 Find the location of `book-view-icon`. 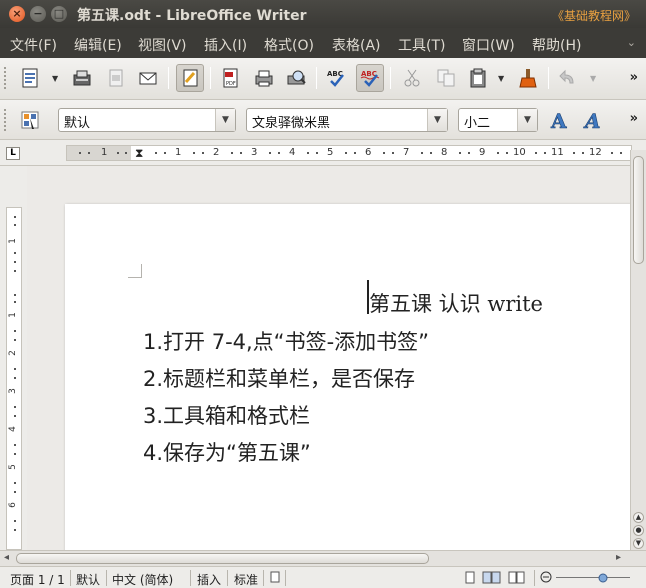

book-view-icon is located at coordinates (517, 579).